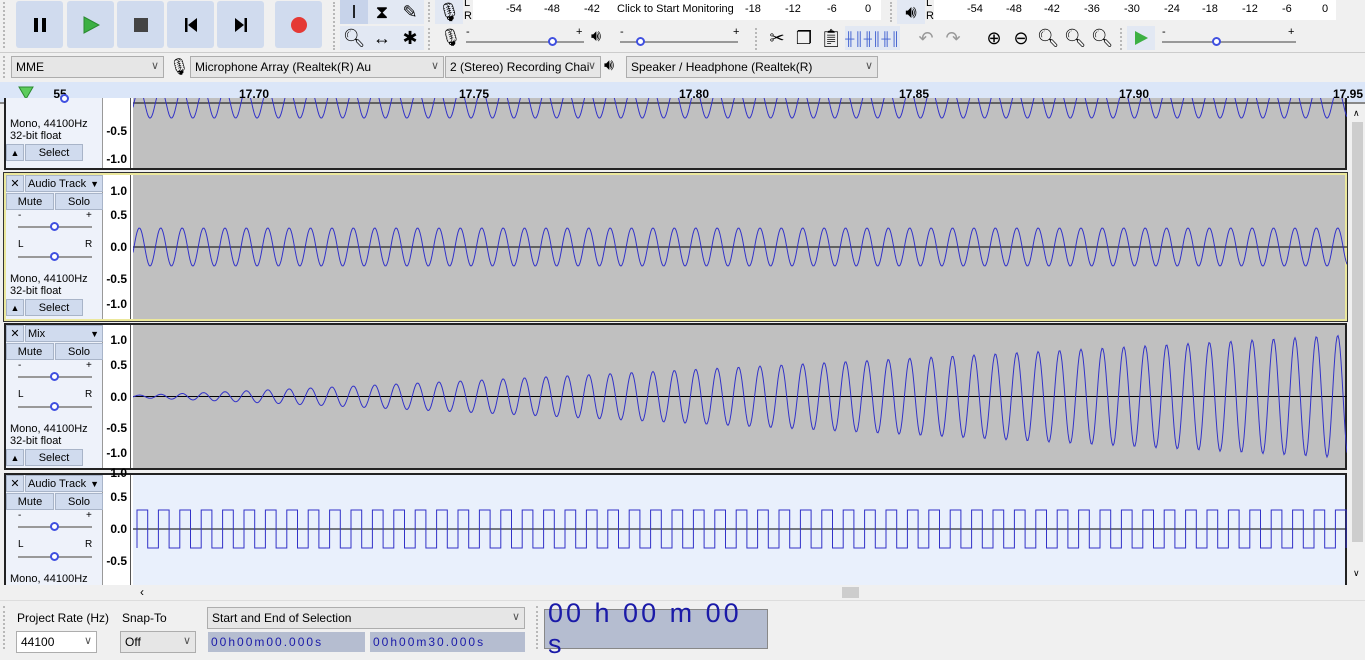 The height and width of the screenshot is (660, 1365). Describe the element at coordinates (87, 67) in the screenshot. I see `audio-host-select: MME ∨` at that location.